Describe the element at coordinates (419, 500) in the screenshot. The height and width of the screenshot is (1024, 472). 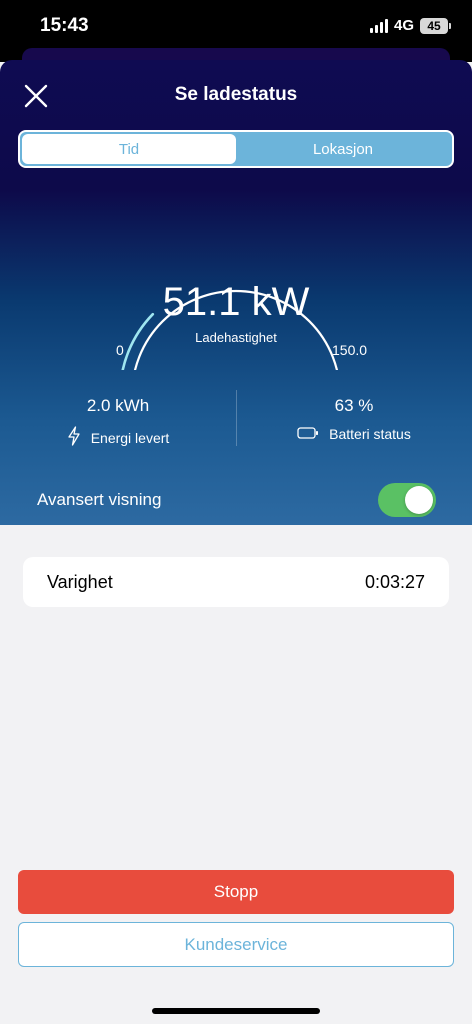
I see `toggle-knob` at that location.